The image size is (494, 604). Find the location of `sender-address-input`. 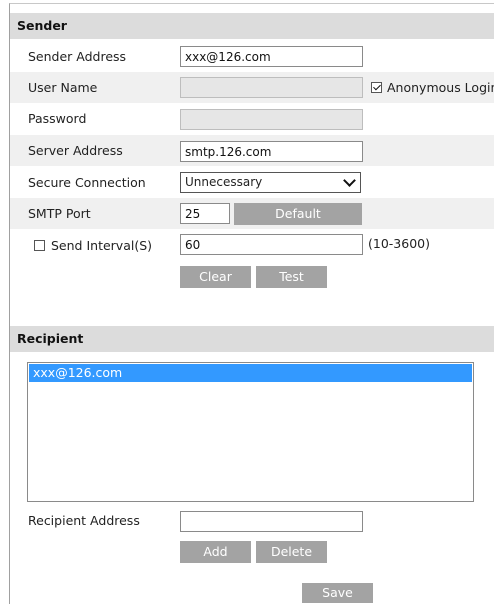

sender-address-input is located at coordinates (271, 56).